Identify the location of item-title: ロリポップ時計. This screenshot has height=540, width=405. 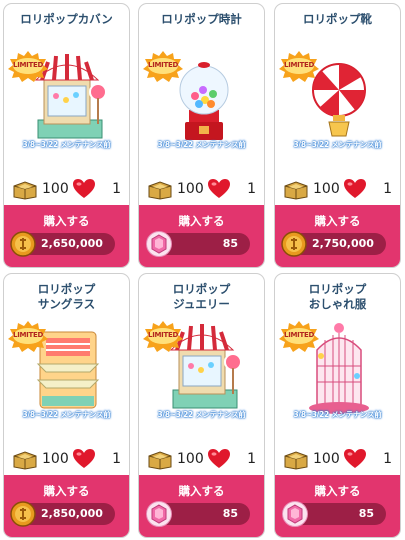
(201, 19).